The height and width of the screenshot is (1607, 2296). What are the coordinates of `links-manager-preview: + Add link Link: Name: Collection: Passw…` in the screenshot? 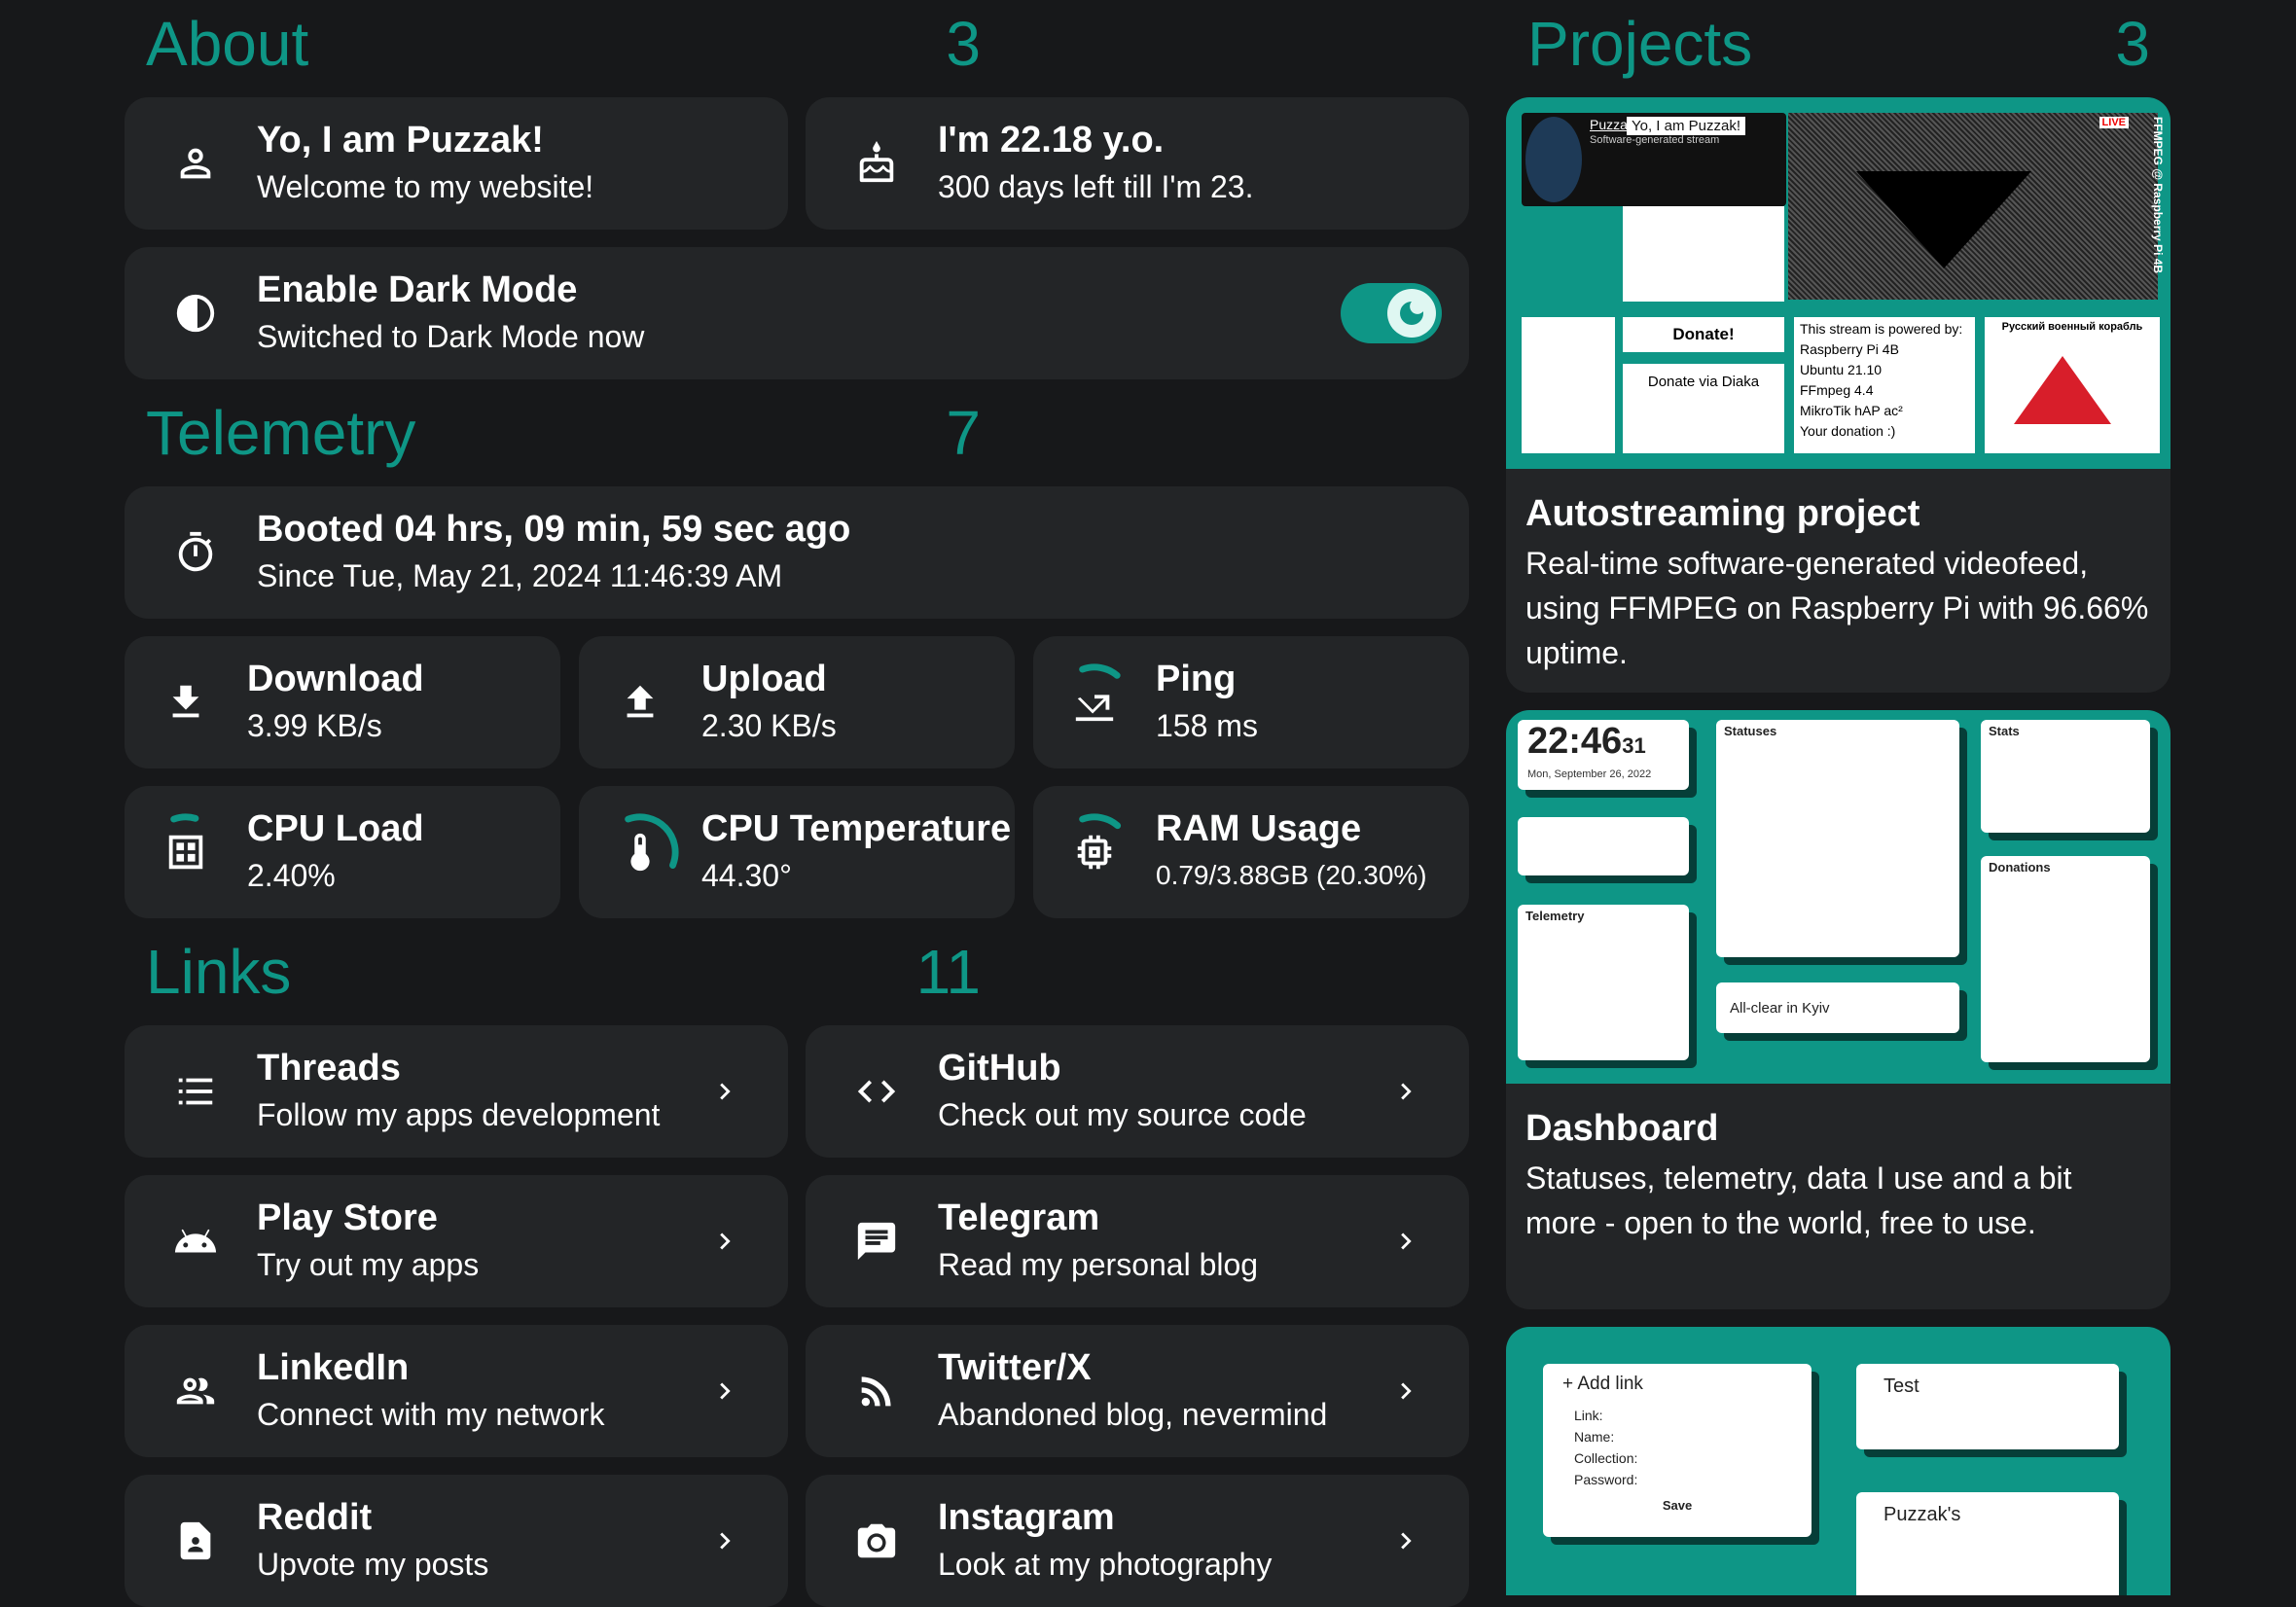 It's located at (1838, 1461).